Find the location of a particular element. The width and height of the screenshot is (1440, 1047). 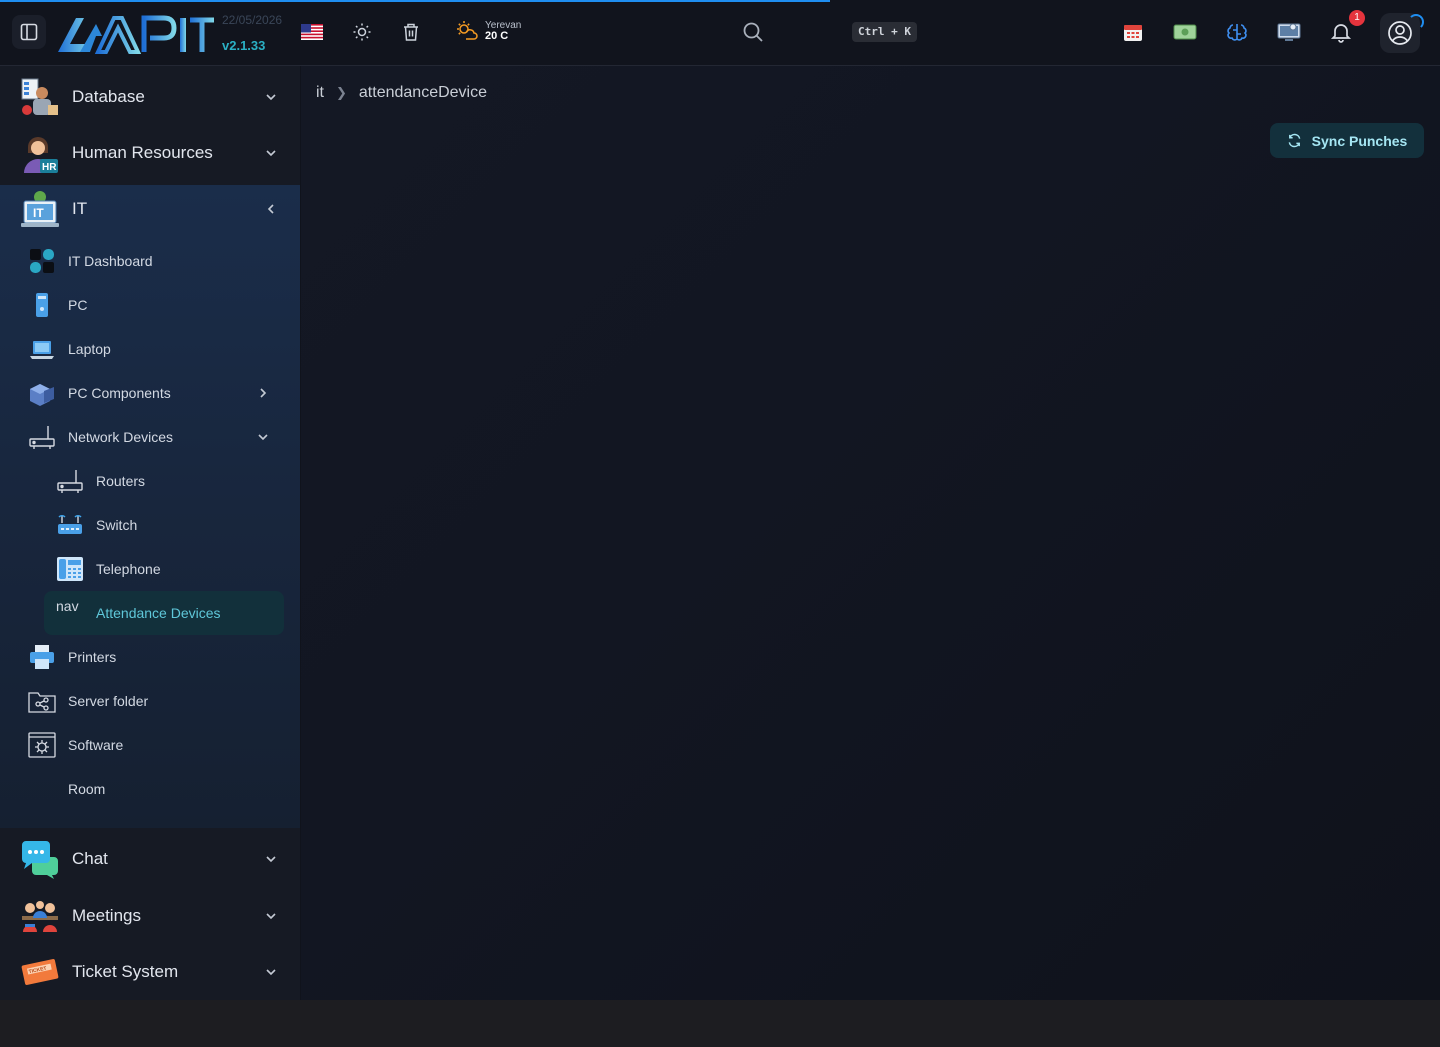

apit-logo is located at coordinates (136, 34).